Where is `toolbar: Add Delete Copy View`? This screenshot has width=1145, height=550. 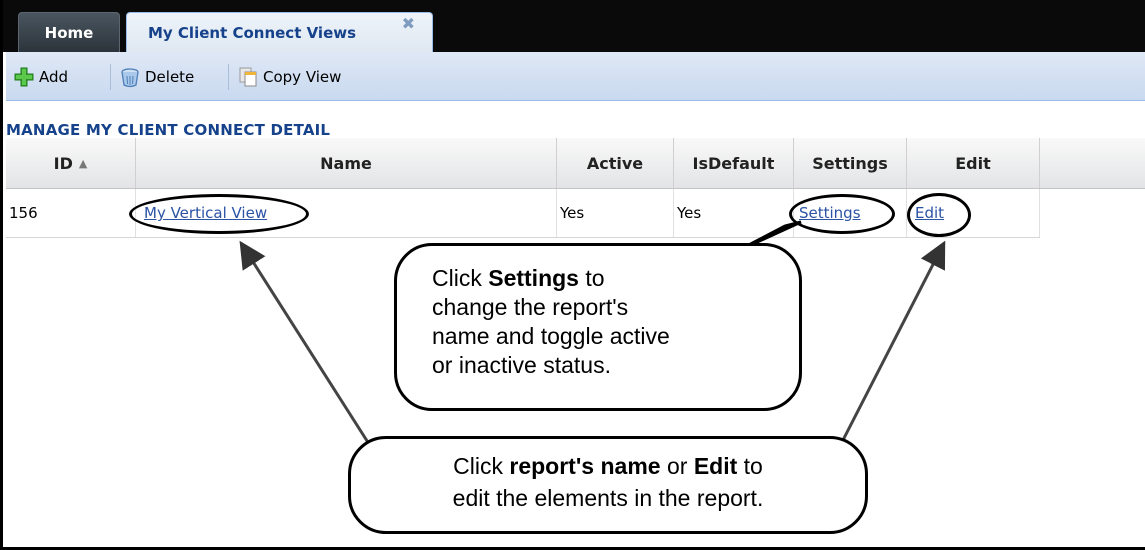 toolbar: Add Delete Copy View is located at coordinates (575, 76).